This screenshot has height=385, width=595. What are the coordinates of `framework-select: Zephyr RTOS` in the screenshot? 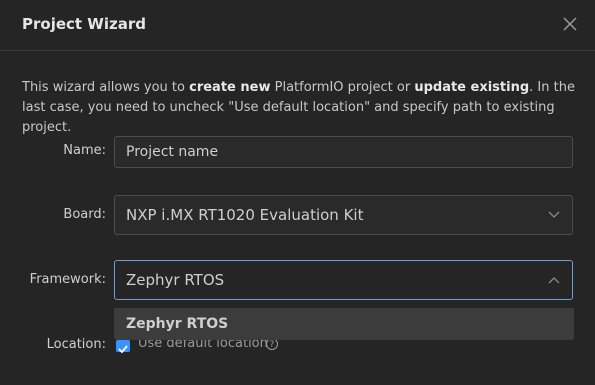 It's located at (343, 280).